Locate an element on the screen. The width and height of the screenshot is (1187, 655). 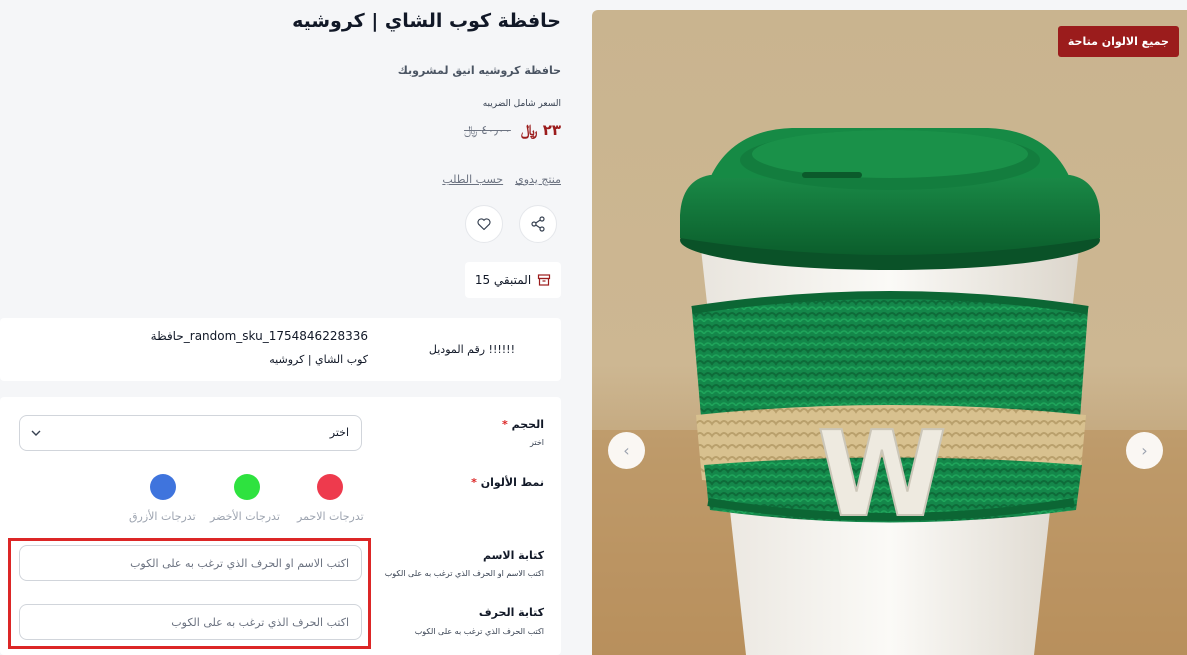
share-icon is located at coordinates (538, 224).